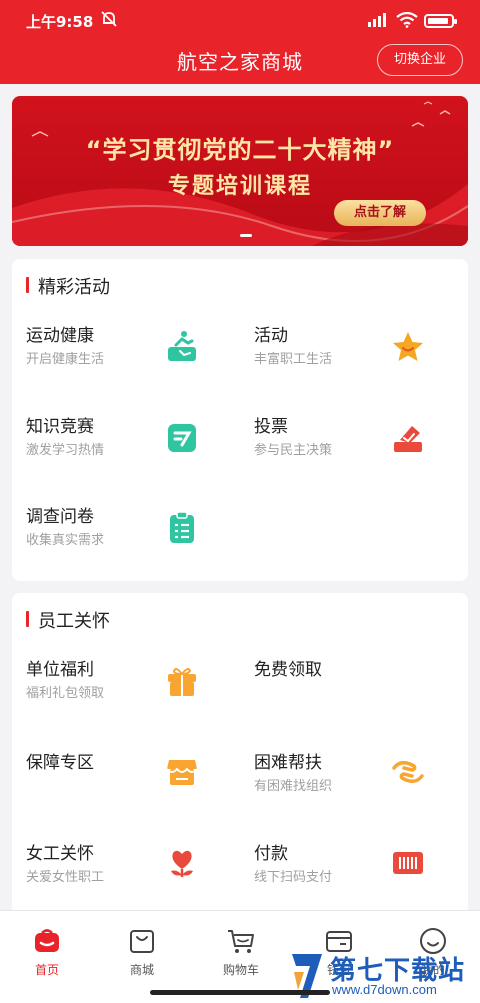 This screenshot has height=1003, width=480. Describe the element at coordinates (407, 20) in the screenshot. I see `wifi-icon` at that location.